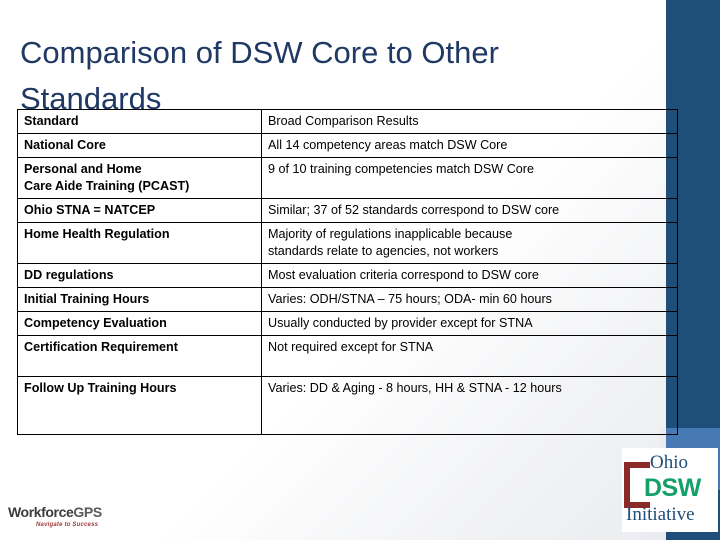  I want to click on cell-standard-line2: Care Aide Training (PCAST), so click(107, 186).